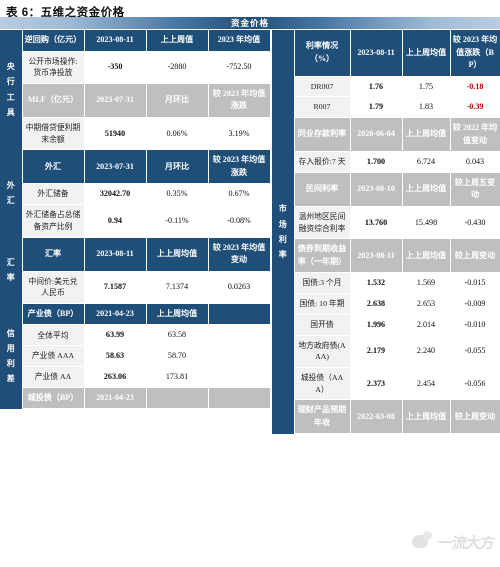 The image size is (500, 567). What do you see at coordinates (239, 67) in the screenshot?
I see `cell-value: -752.50` at bounding box center [239, 67].